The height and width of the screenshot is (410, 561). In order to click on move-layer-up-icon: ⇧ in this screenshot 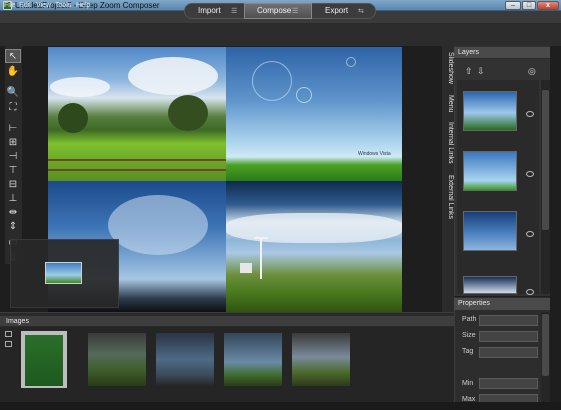, I will do `click(469, 71)`.